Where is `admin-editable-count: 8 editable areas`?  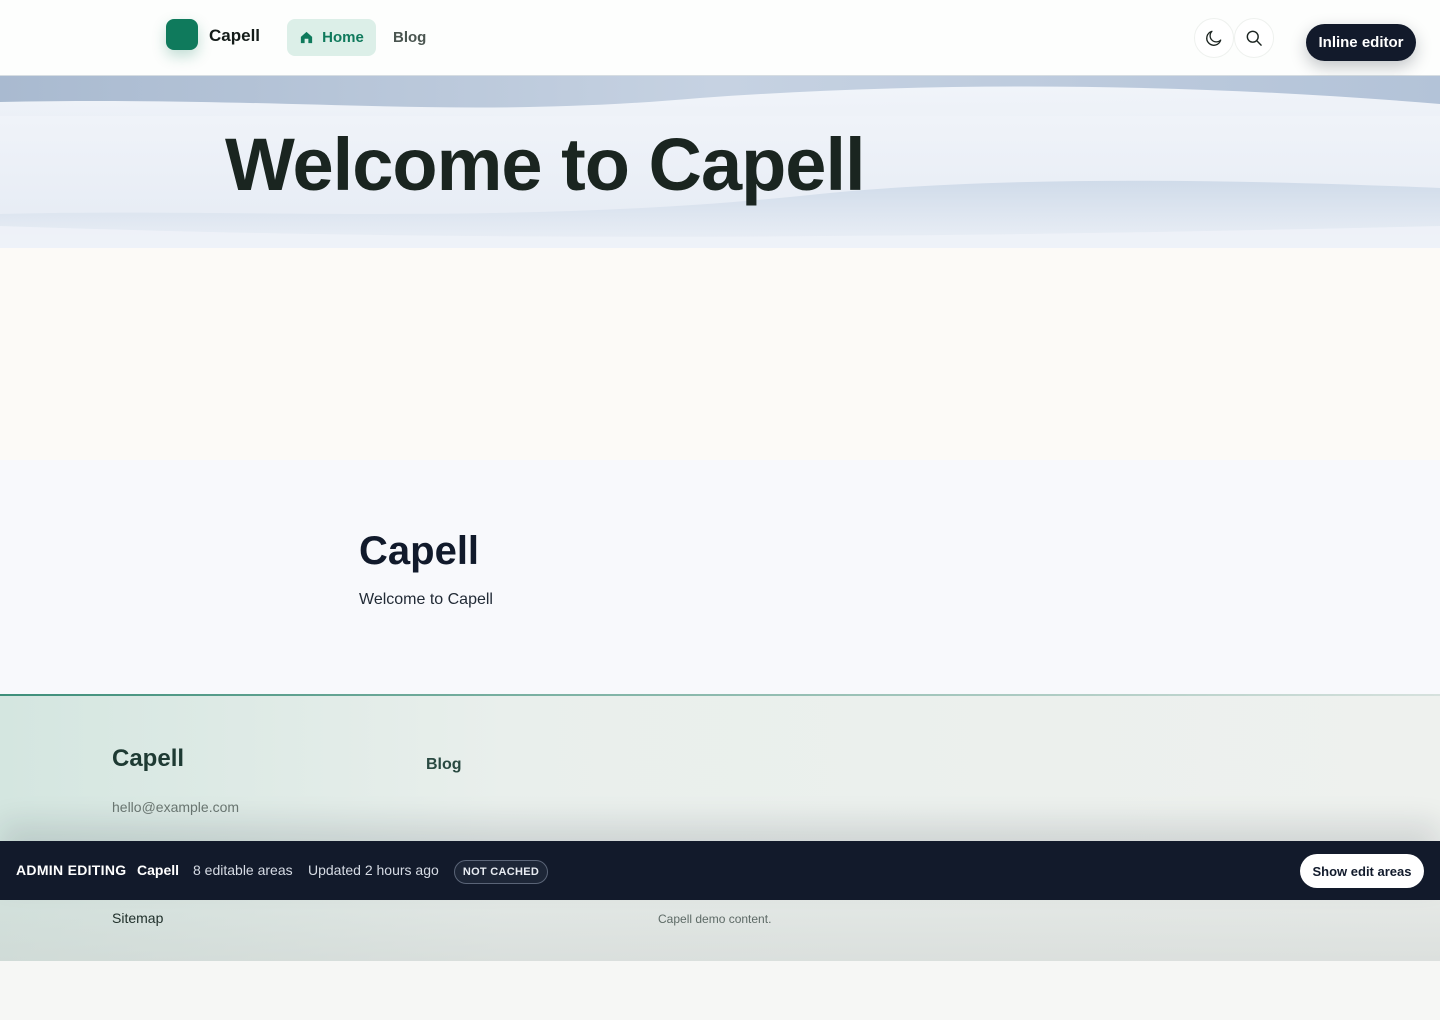 admin-editable-count: 8 editable areas is located at coordinates (243, 870).